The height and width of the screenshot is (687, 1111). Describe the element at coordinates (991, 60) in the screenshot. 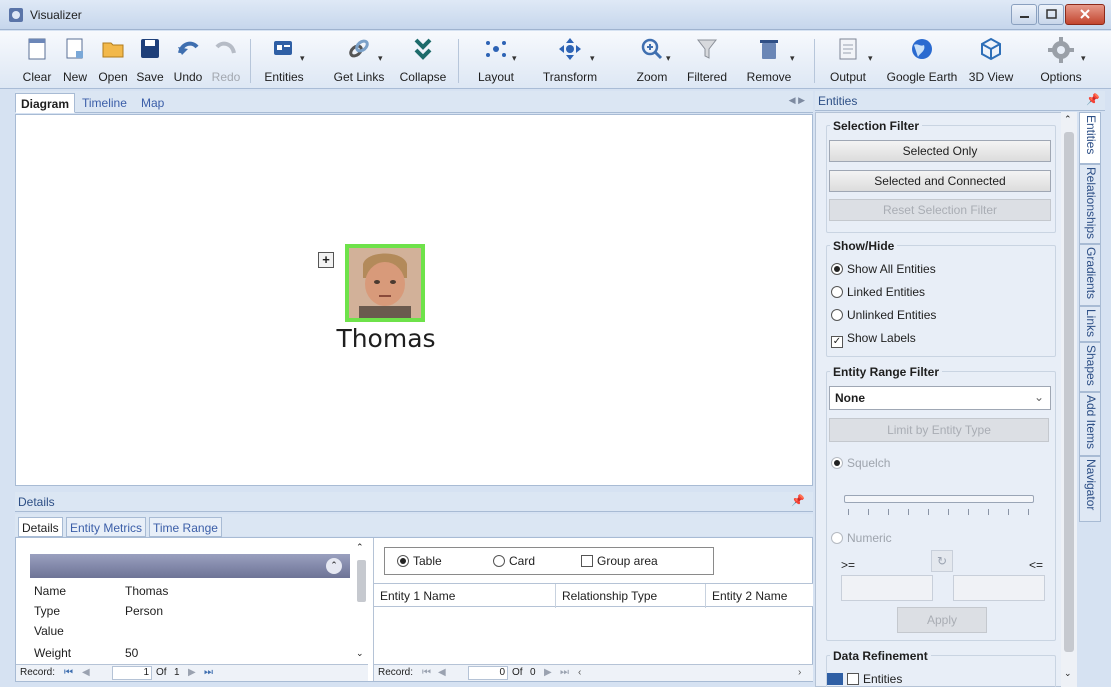

I see `3d-view-button: 3D View` at that location.